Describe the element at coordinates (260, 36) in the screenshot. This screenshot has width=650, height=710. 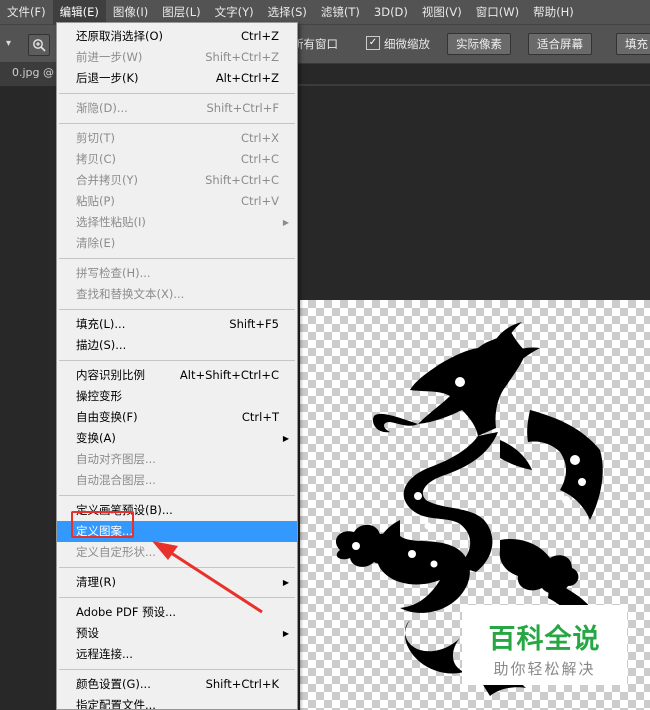
I see `menu-item-shortcut: Ctrl+Z` at that location.